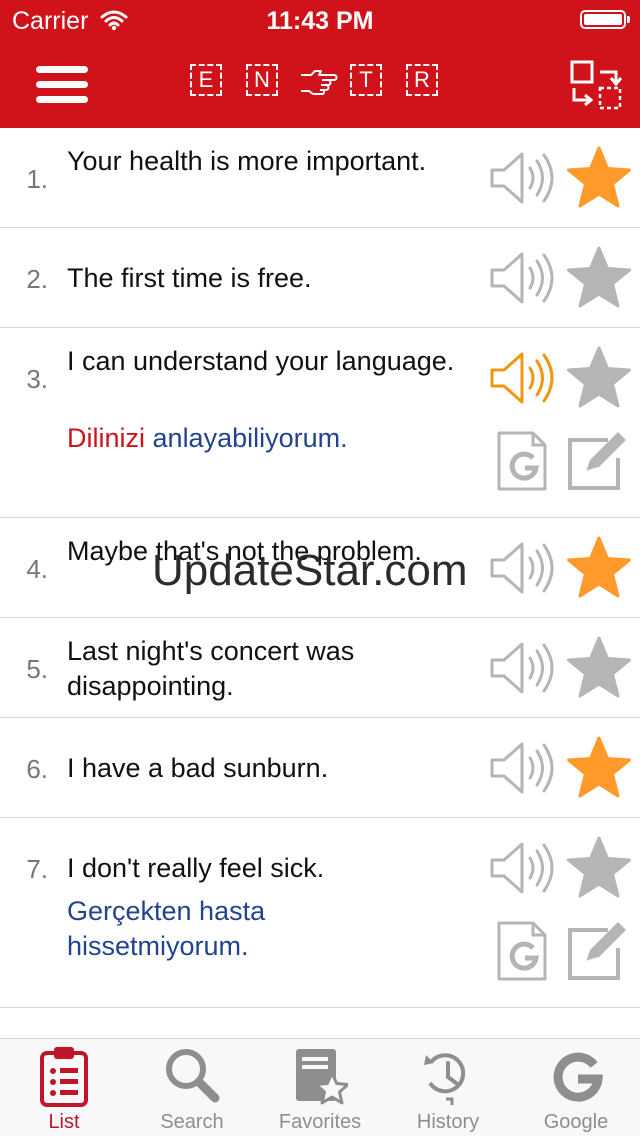 This screenshot has width=640, height=1137. I want to click on translation-rest: Gerçekten hasta hissetmiyorum., so click(166, 928).